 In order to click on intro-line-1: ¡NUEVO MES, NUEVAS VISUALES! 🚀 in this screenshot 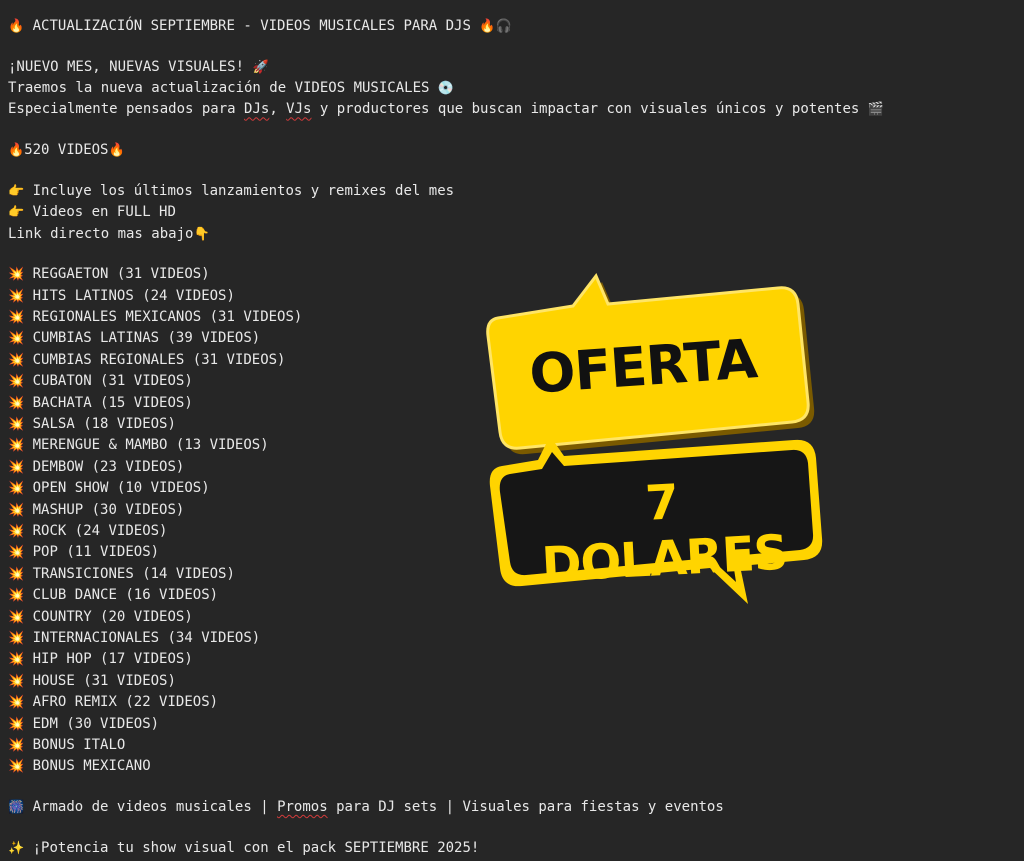, I will do `click(513, 67)`.